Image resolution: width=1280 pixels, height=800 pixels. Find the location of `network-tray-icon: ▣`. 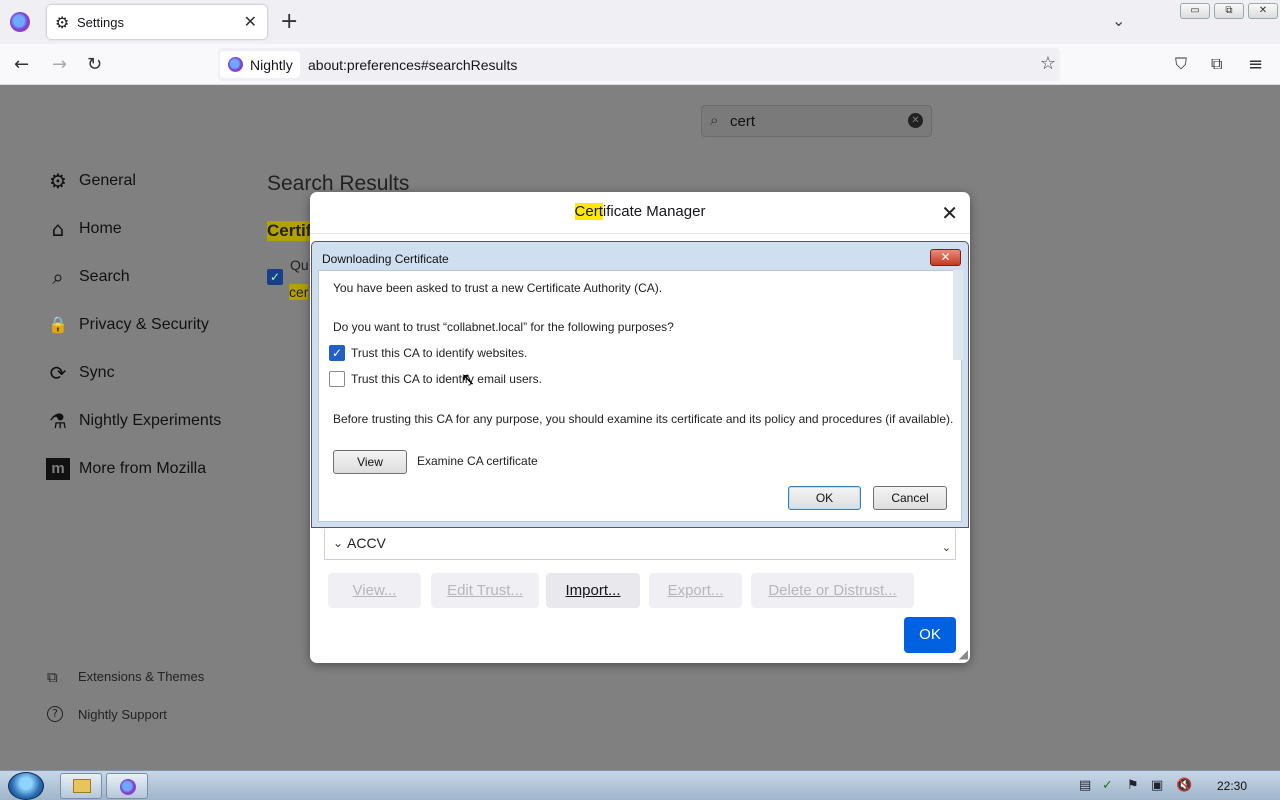

network-tray-icon: ▣ is located at coordinates (1157, 785).